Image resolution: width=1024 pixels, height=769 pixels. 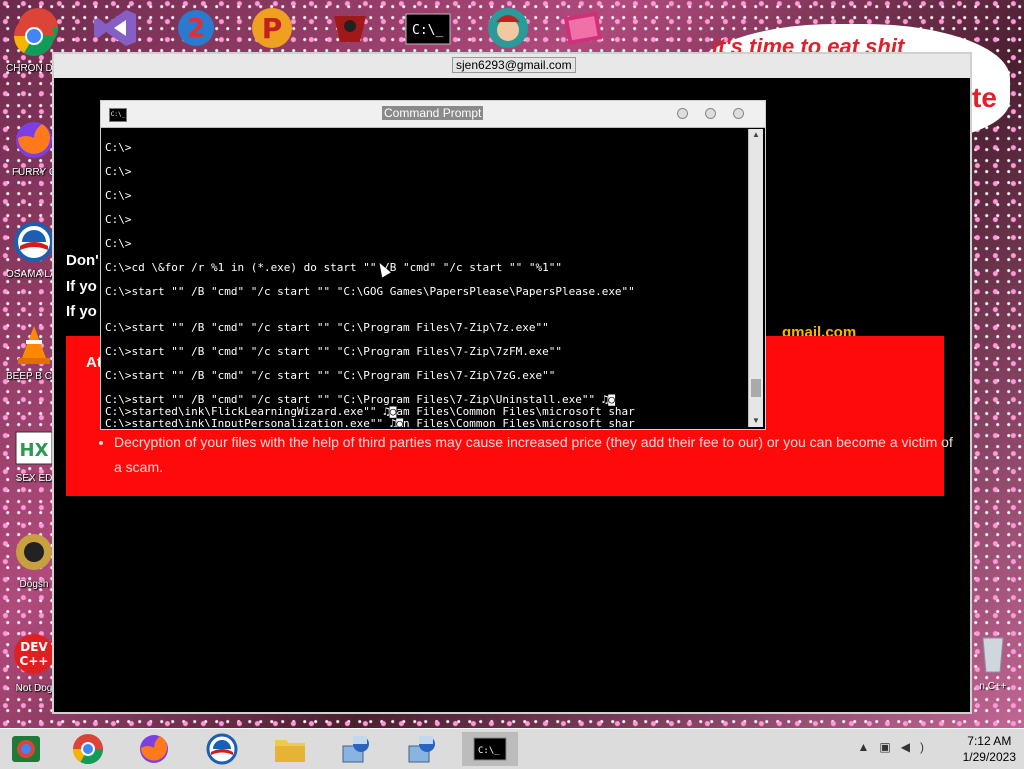 I want to click on top-icon-p: P, so click(x=272, y=28).